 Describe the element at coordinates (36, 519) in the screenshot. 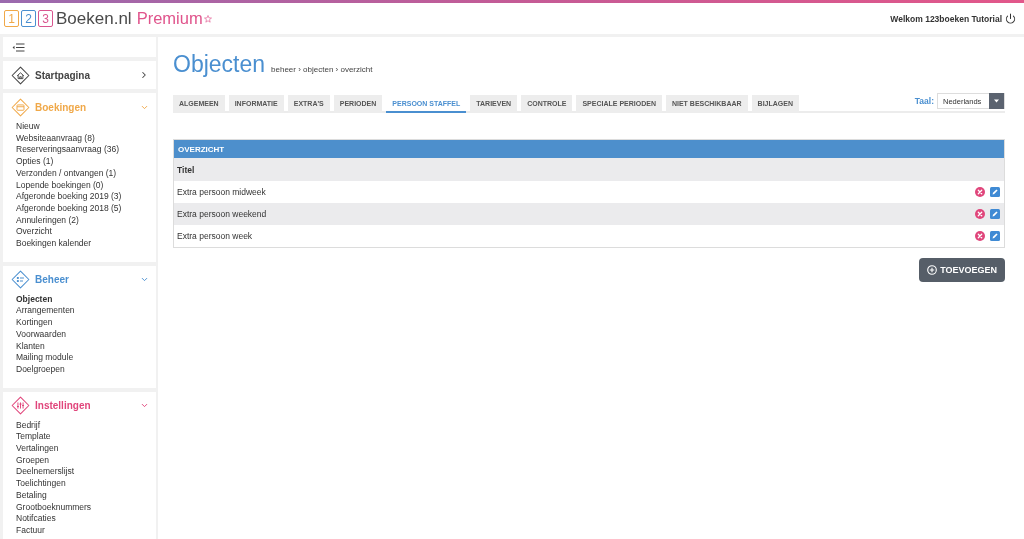

I see `sidebar-item: Notifcaties` at that location.